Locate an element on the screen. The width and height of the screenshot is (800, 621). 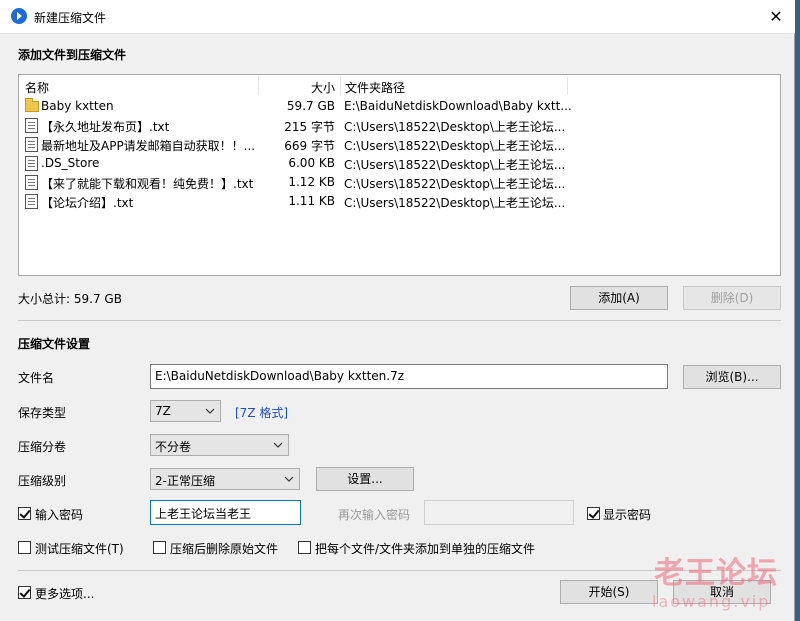
repeat-password-input is located at coordinates (499, 512).